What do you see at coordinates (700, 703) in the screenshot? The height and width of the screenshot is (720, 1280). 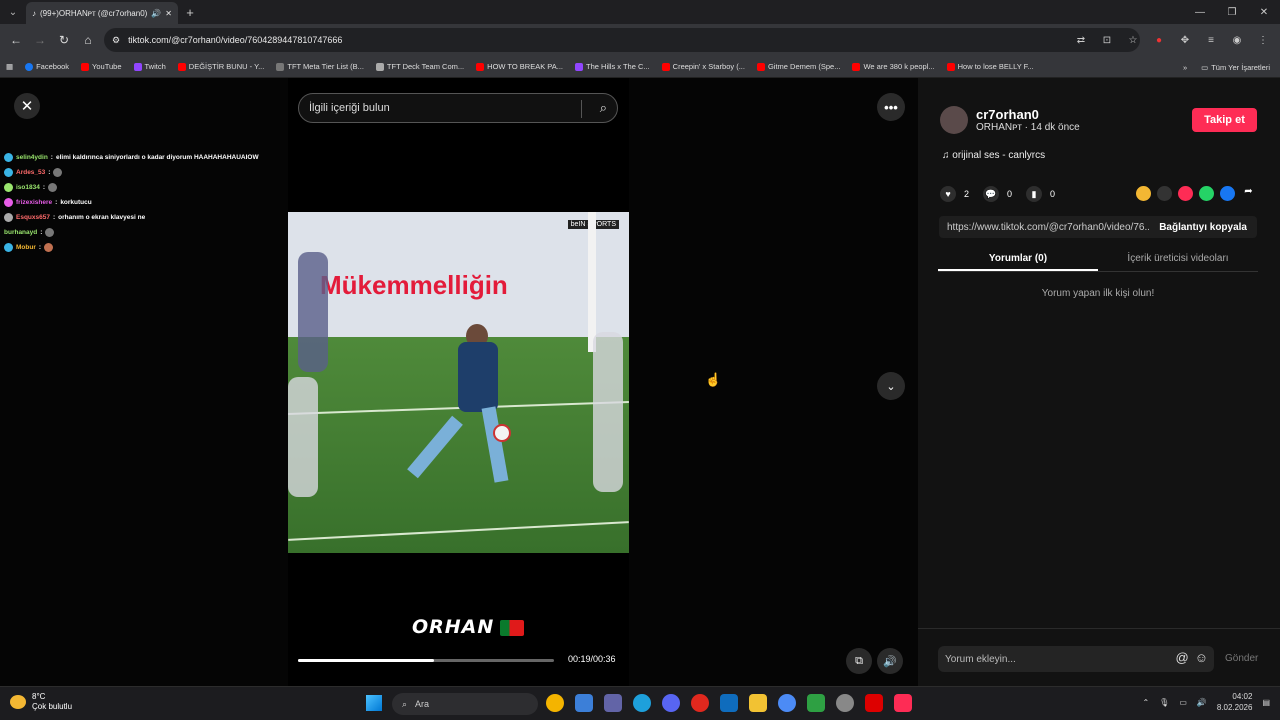 I see `opera-icon` at bounding box center [700, 703].